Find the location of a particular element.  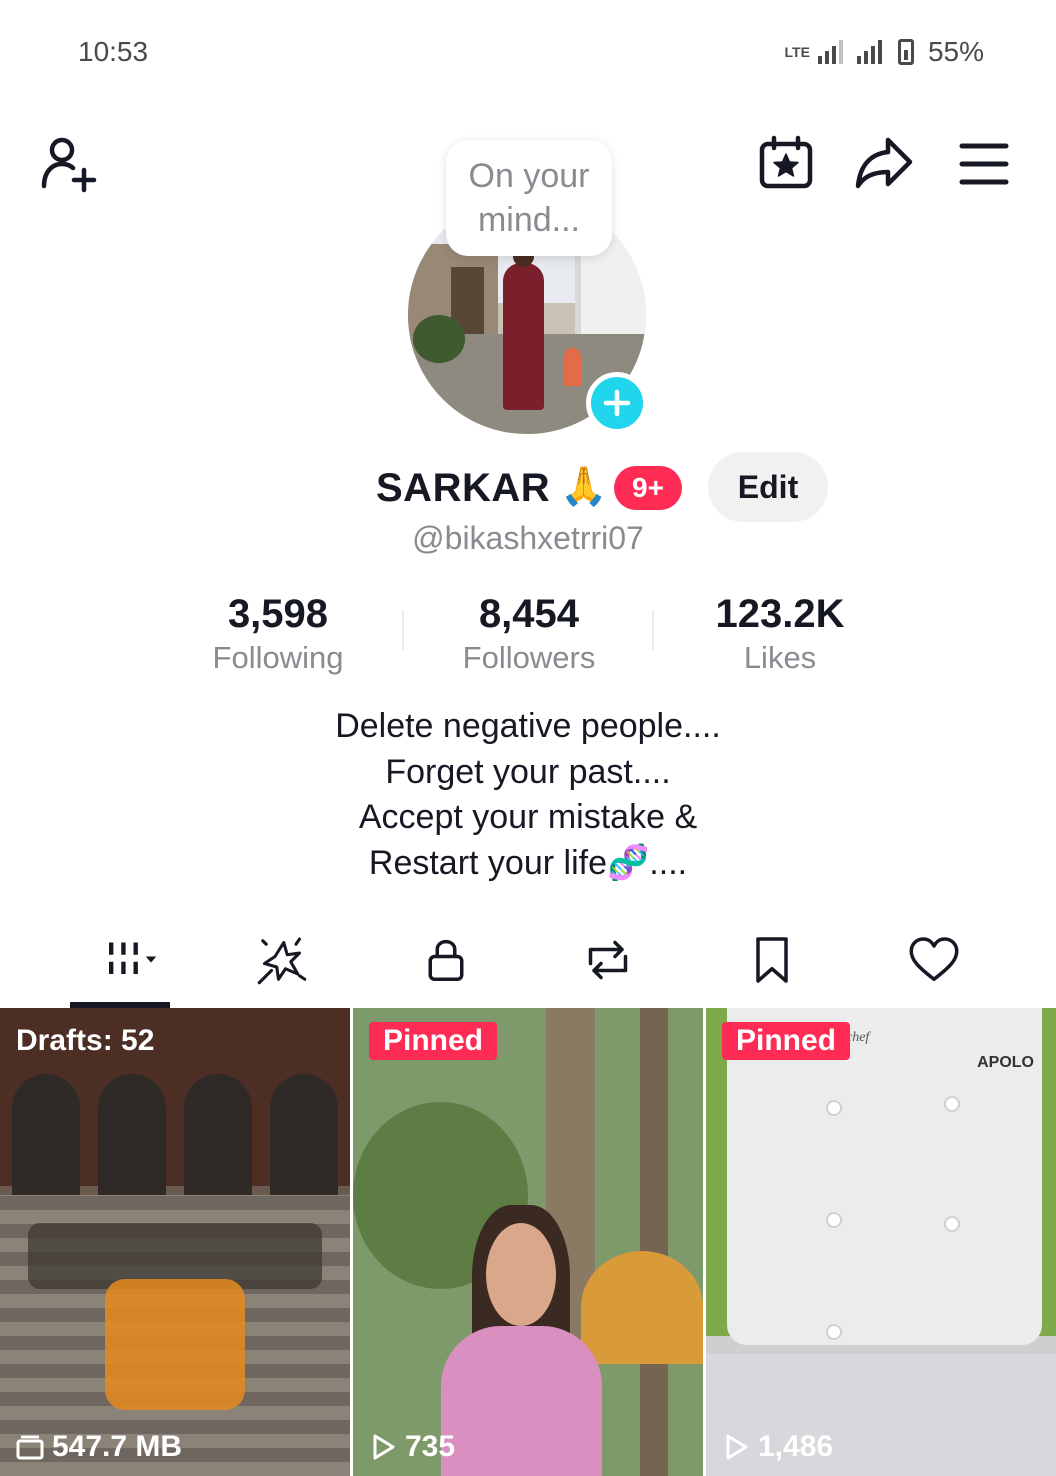

network-type: LTE is located at coordinates (797, 52).